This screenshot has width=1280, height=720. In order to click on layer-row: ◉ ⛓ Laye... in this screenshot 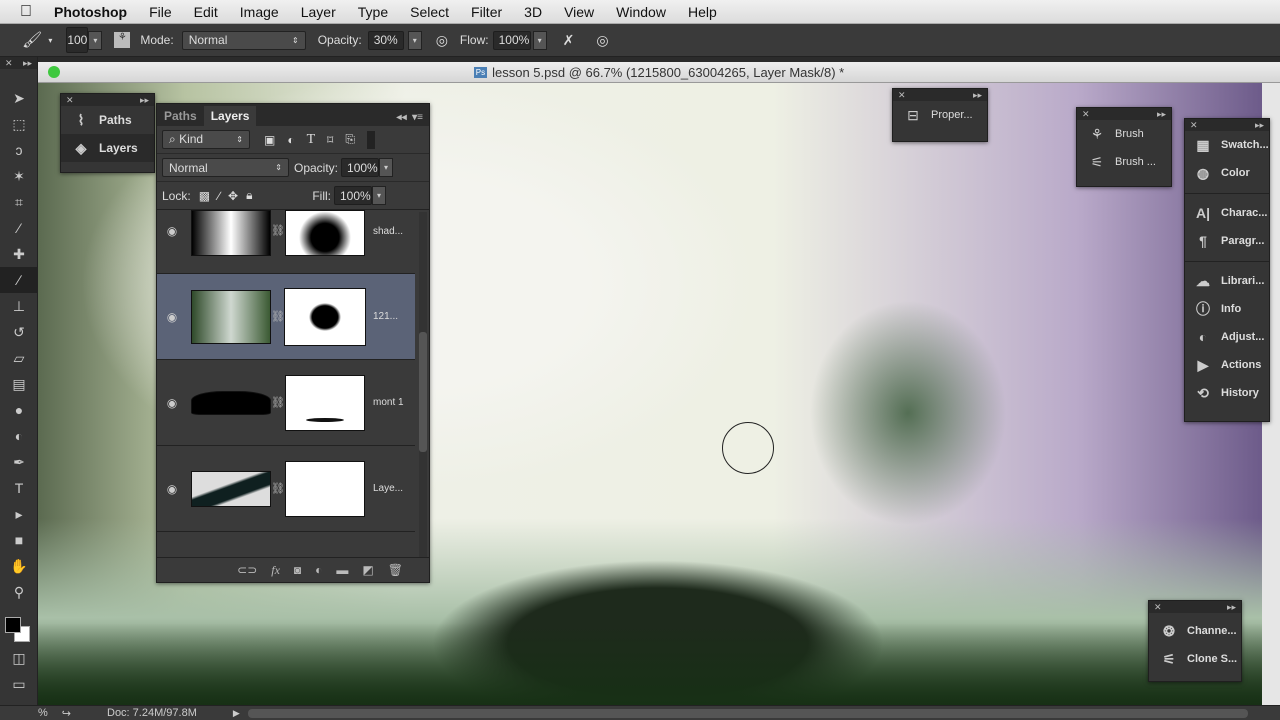, I will do `click(286, 489)`.